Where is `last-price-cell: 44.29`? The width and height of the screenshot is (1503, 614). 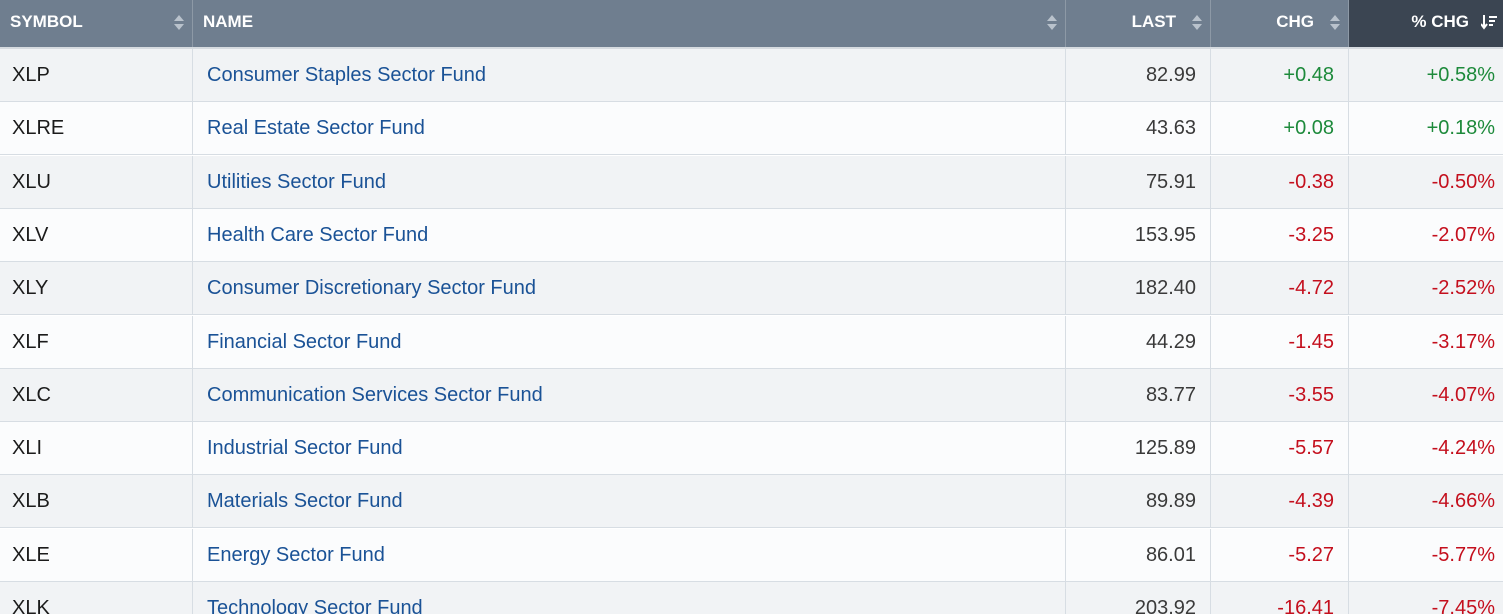 last-price-cell: 44.29 is located at coordinates (1138, 342).